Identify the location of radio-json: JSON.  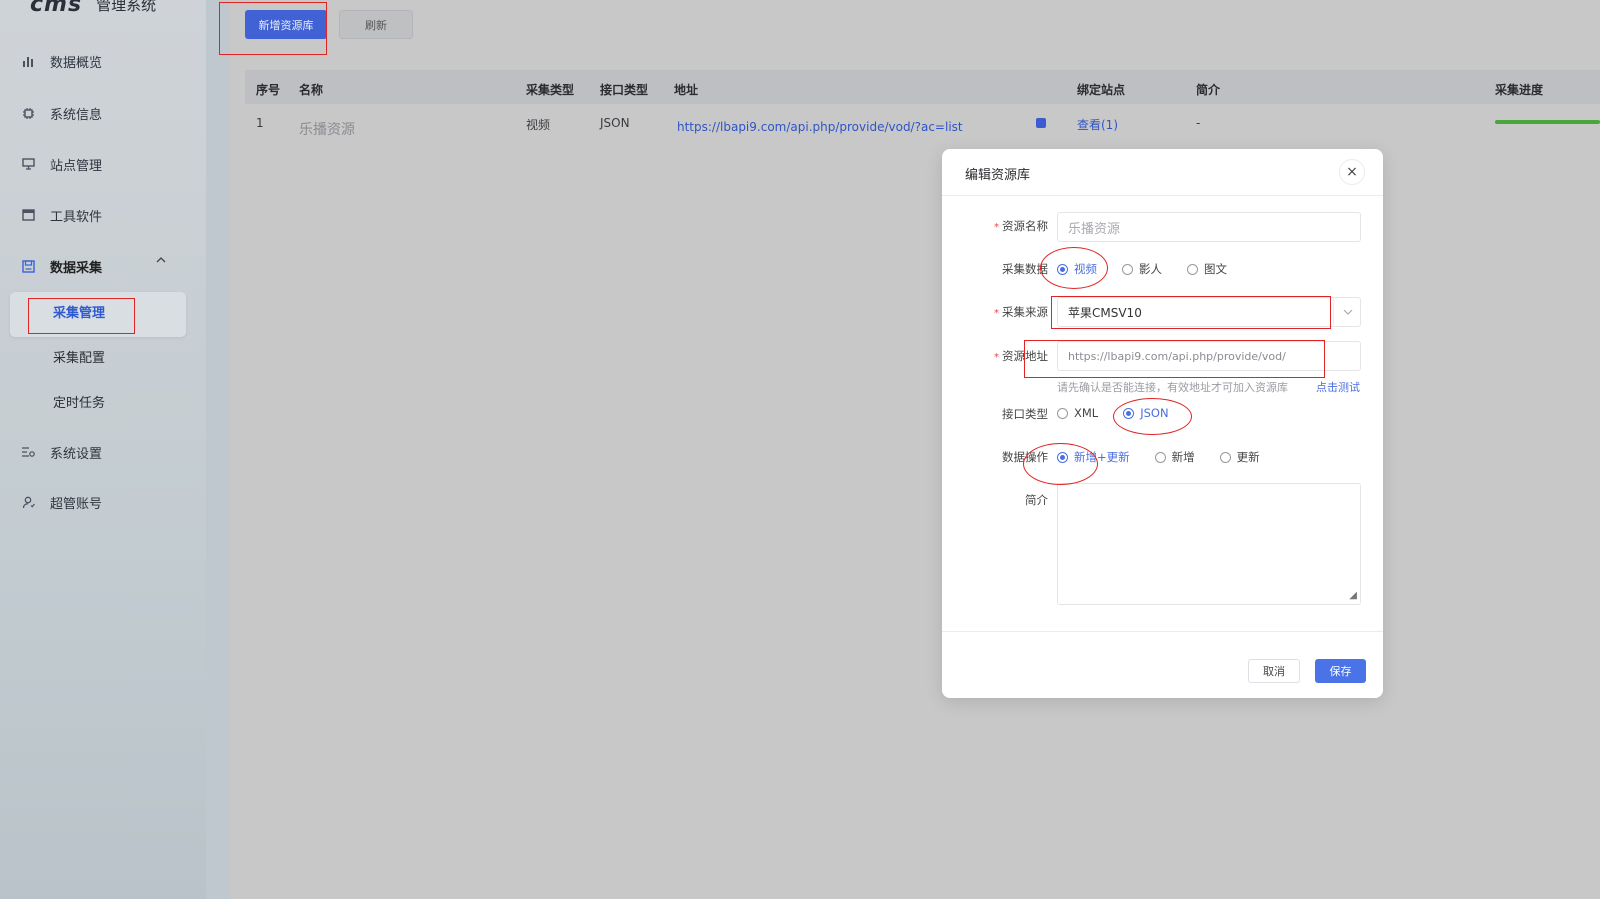
(1146, 413).